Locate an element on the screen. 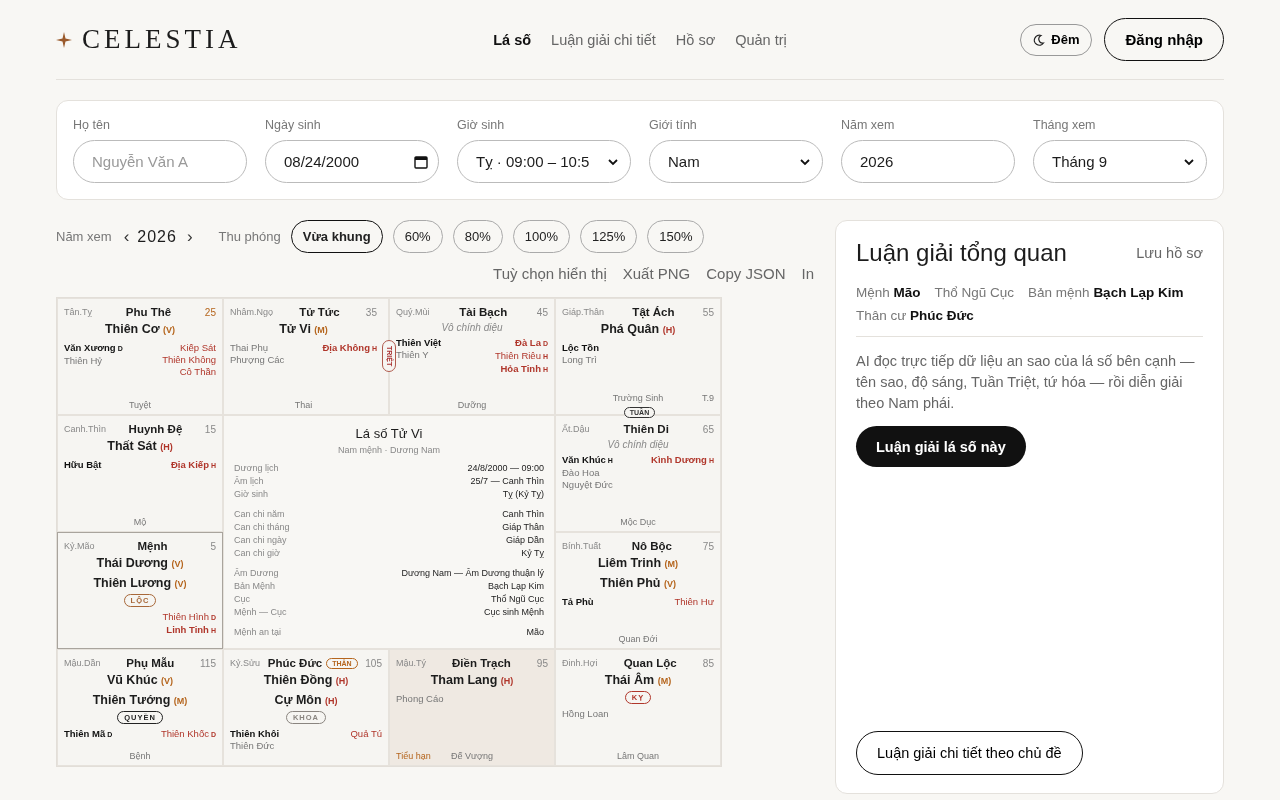  info-label: Can chi tháng is located at coordinates (262, 527).